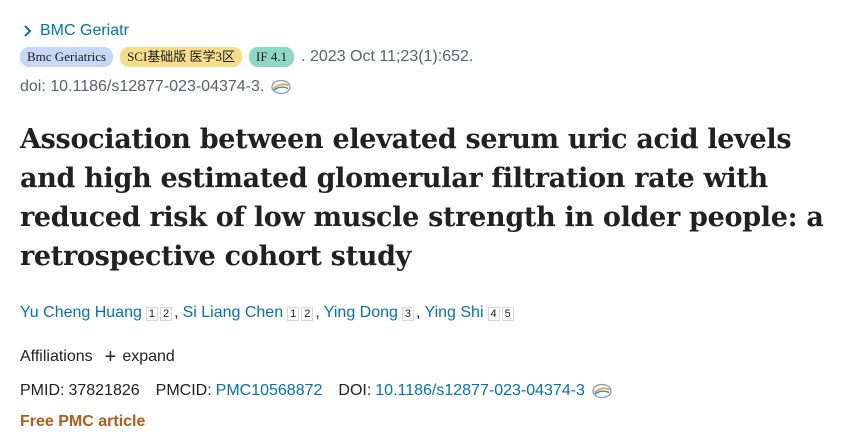 Image resolution: width=845 pixels, height=437 pixels. What do you see at coordinates (387, 56) in the screenshot?
I see `citation-date: . 2023 Oct 11;23(1):652.` at bounding box center [387, 56].